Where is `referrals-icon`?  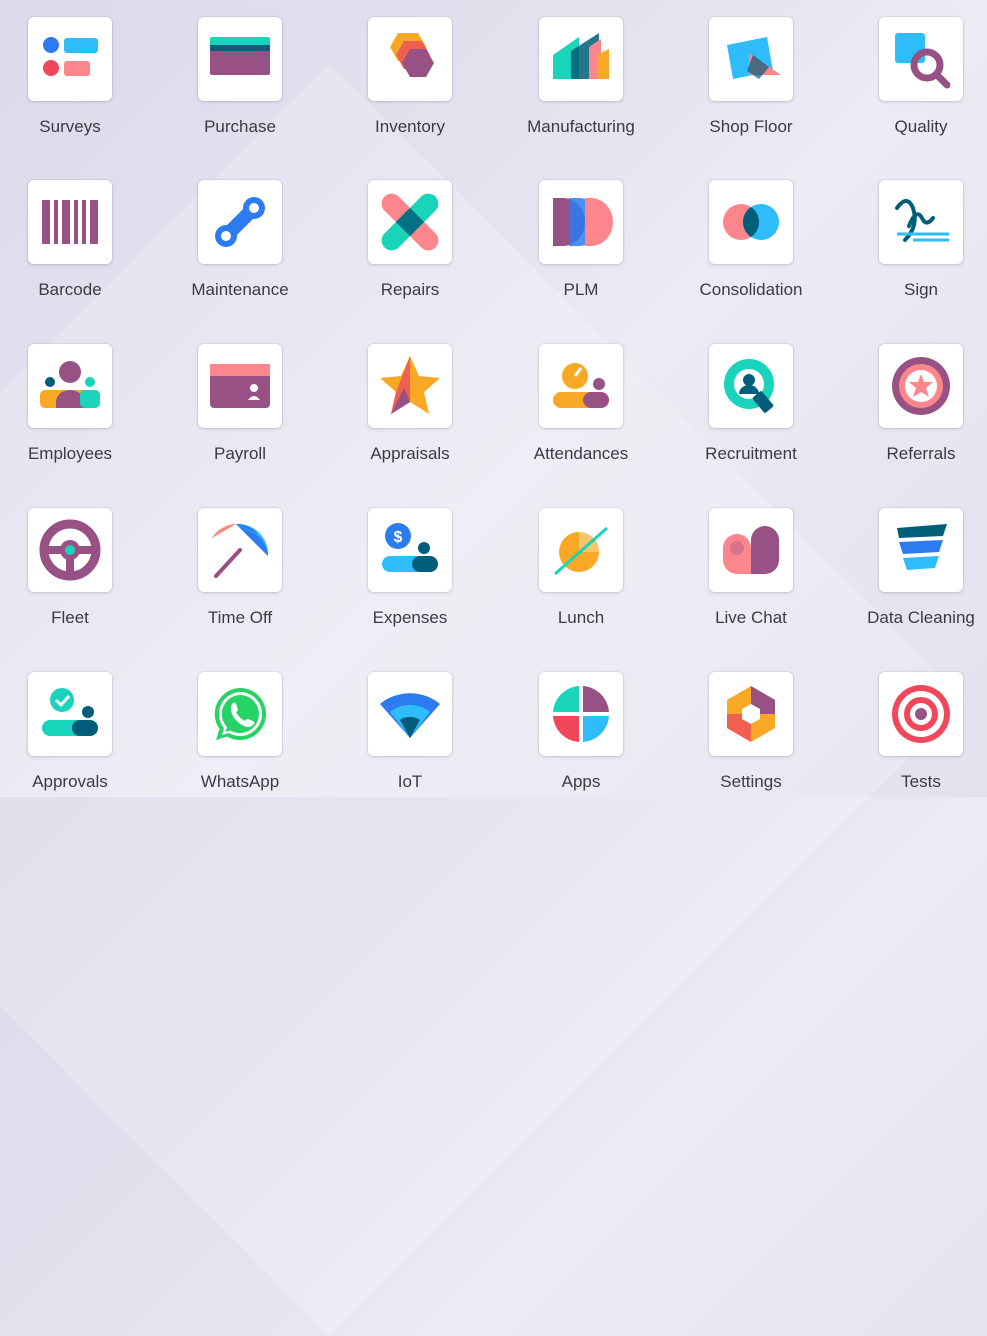 referrals-icon is located at coordinates (921, 386).